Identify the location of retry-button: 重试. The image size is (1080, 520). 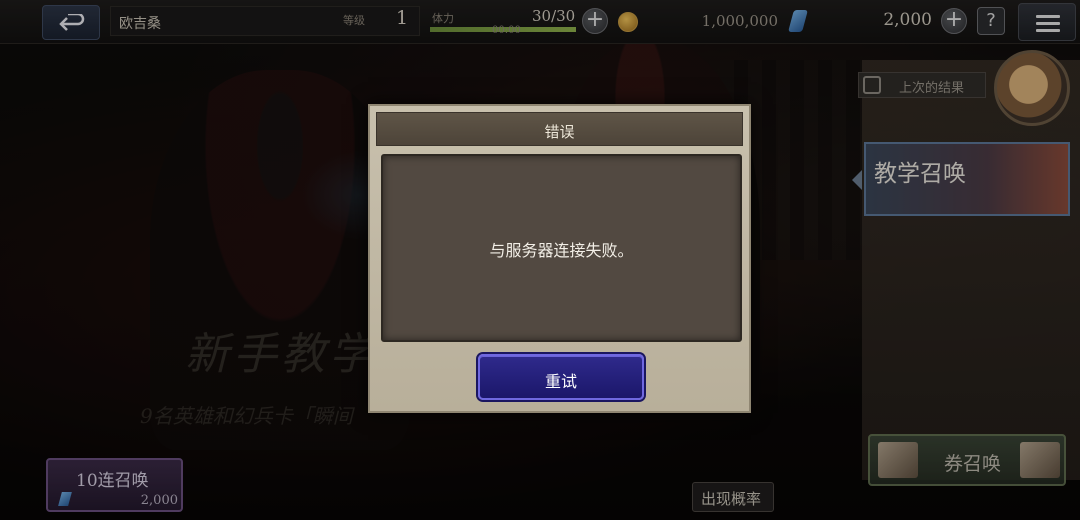
(561, 377).